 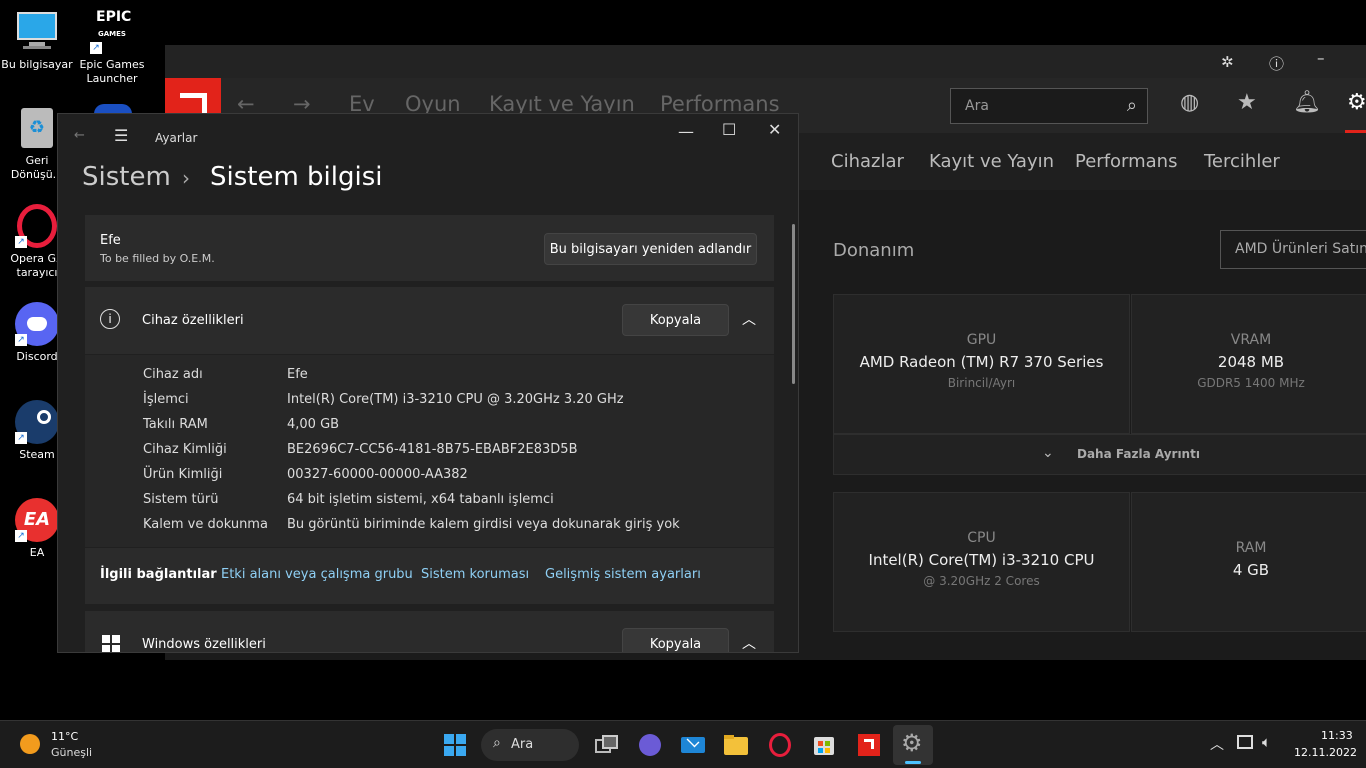 I want to click on clock-date: 12.11.2022, so click(x=1325, y=752).